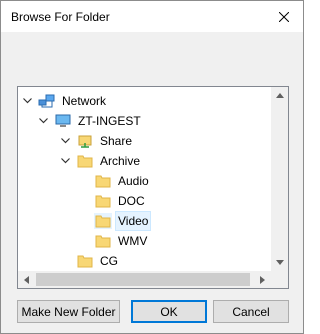 The width and height of the screenshot is (320, 334). I want to click on tree-item-label: Archive, so click(120, 161).